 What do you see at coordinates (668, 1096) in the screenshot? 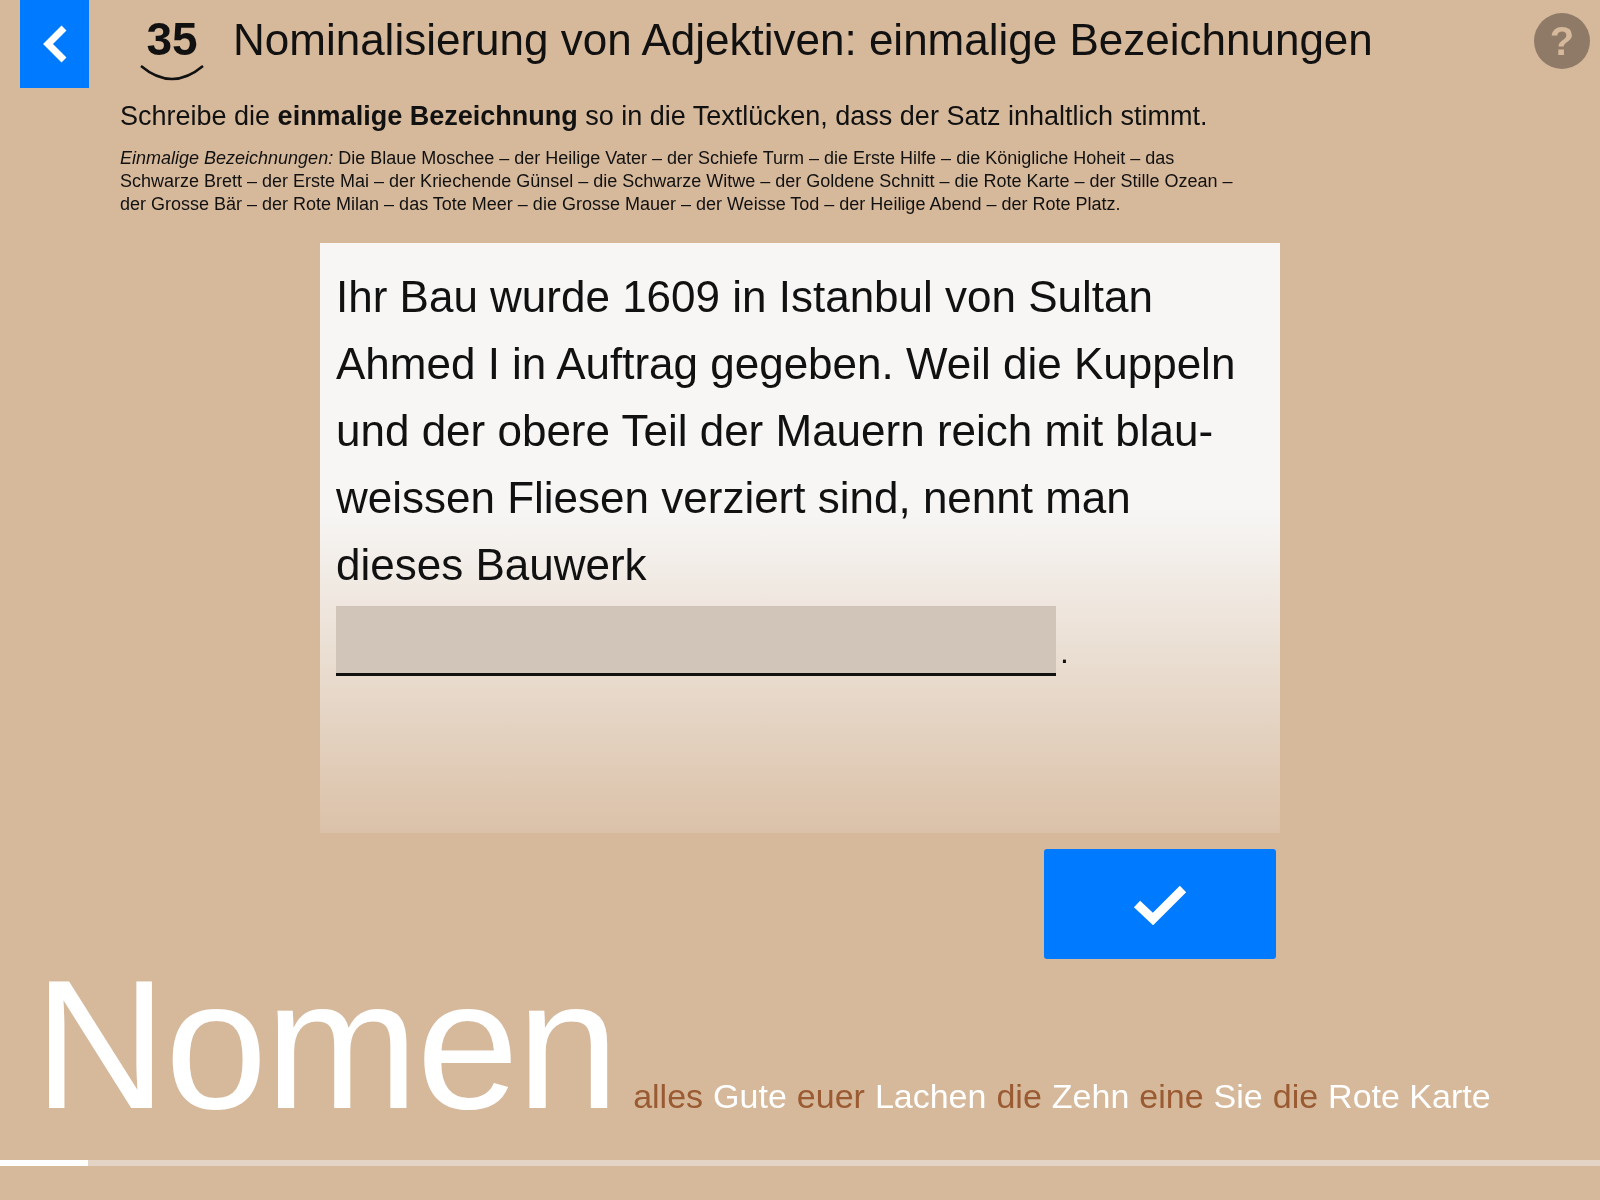
I see `word-chip-text: alles` at bounding box center [668, 1096].